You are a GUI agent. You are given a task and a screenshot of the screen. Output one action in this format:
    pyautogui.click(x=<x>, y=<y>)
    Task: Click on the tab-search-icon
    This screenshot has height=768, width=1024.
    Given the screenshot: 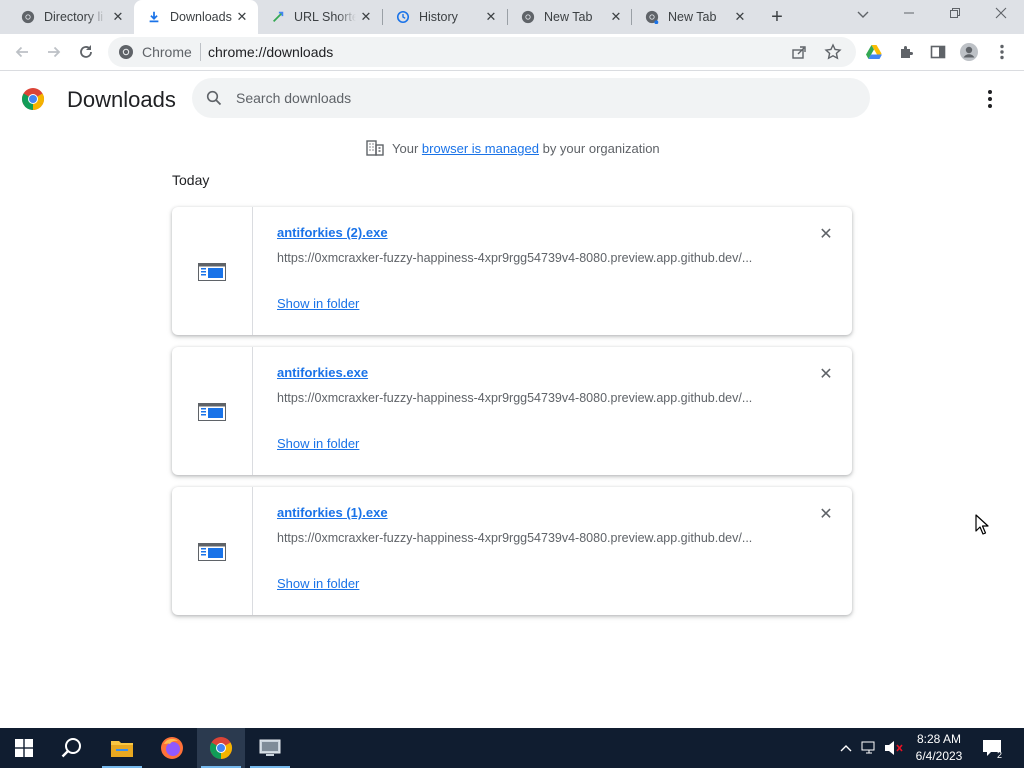 What is the action you would take?
    pyautogui.click(x=863, y=14)
    